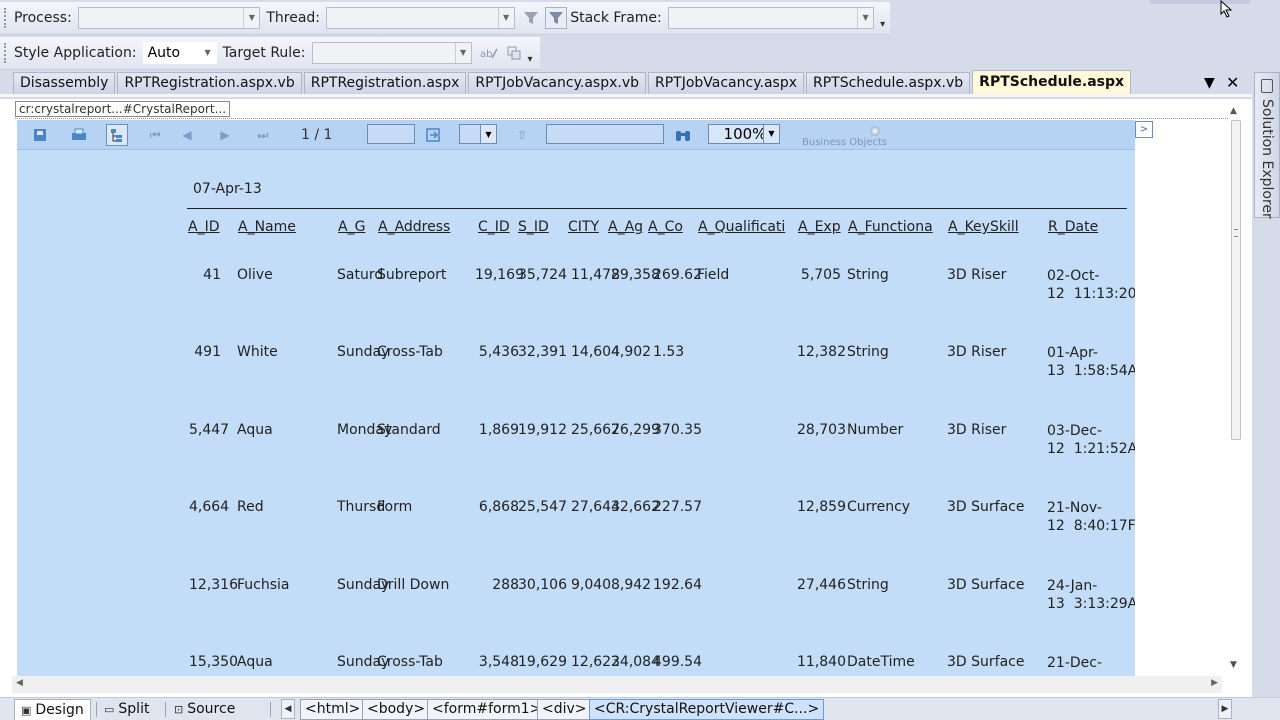 This screenshot has width=1280, height=720. Describe the element at coordinates (1073, 227) in the screenshot. I see `column-header: R_Date` at that location.